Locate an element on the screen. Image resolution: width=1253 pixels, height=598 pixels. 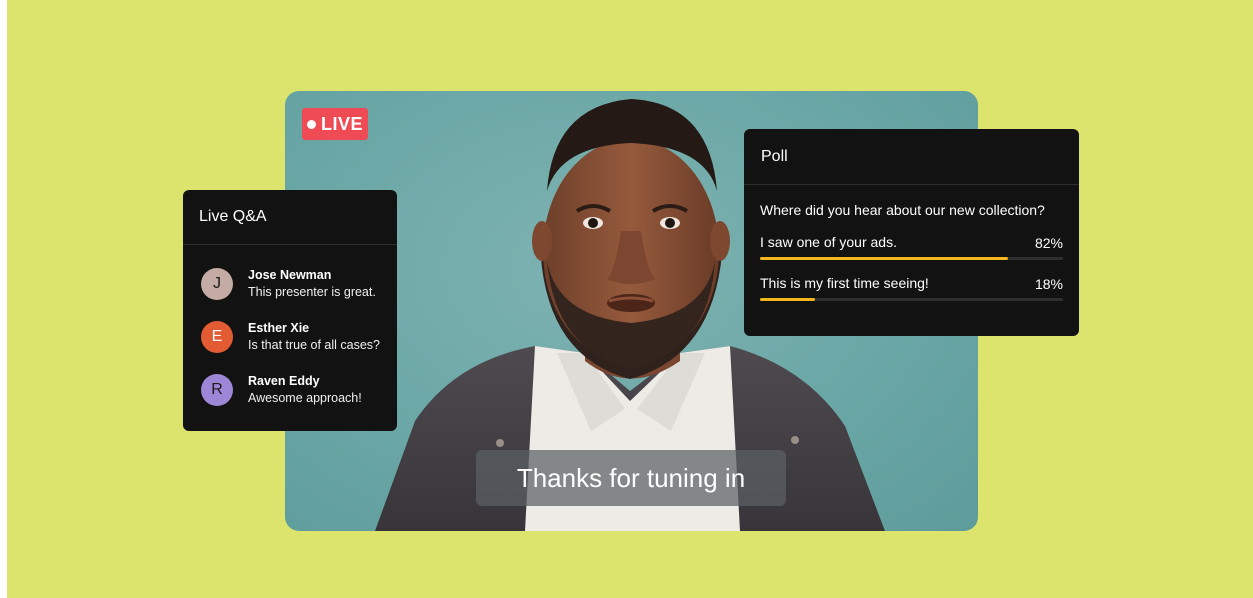
qa-message: Awesome approach! is located at coordinates (305, 397).